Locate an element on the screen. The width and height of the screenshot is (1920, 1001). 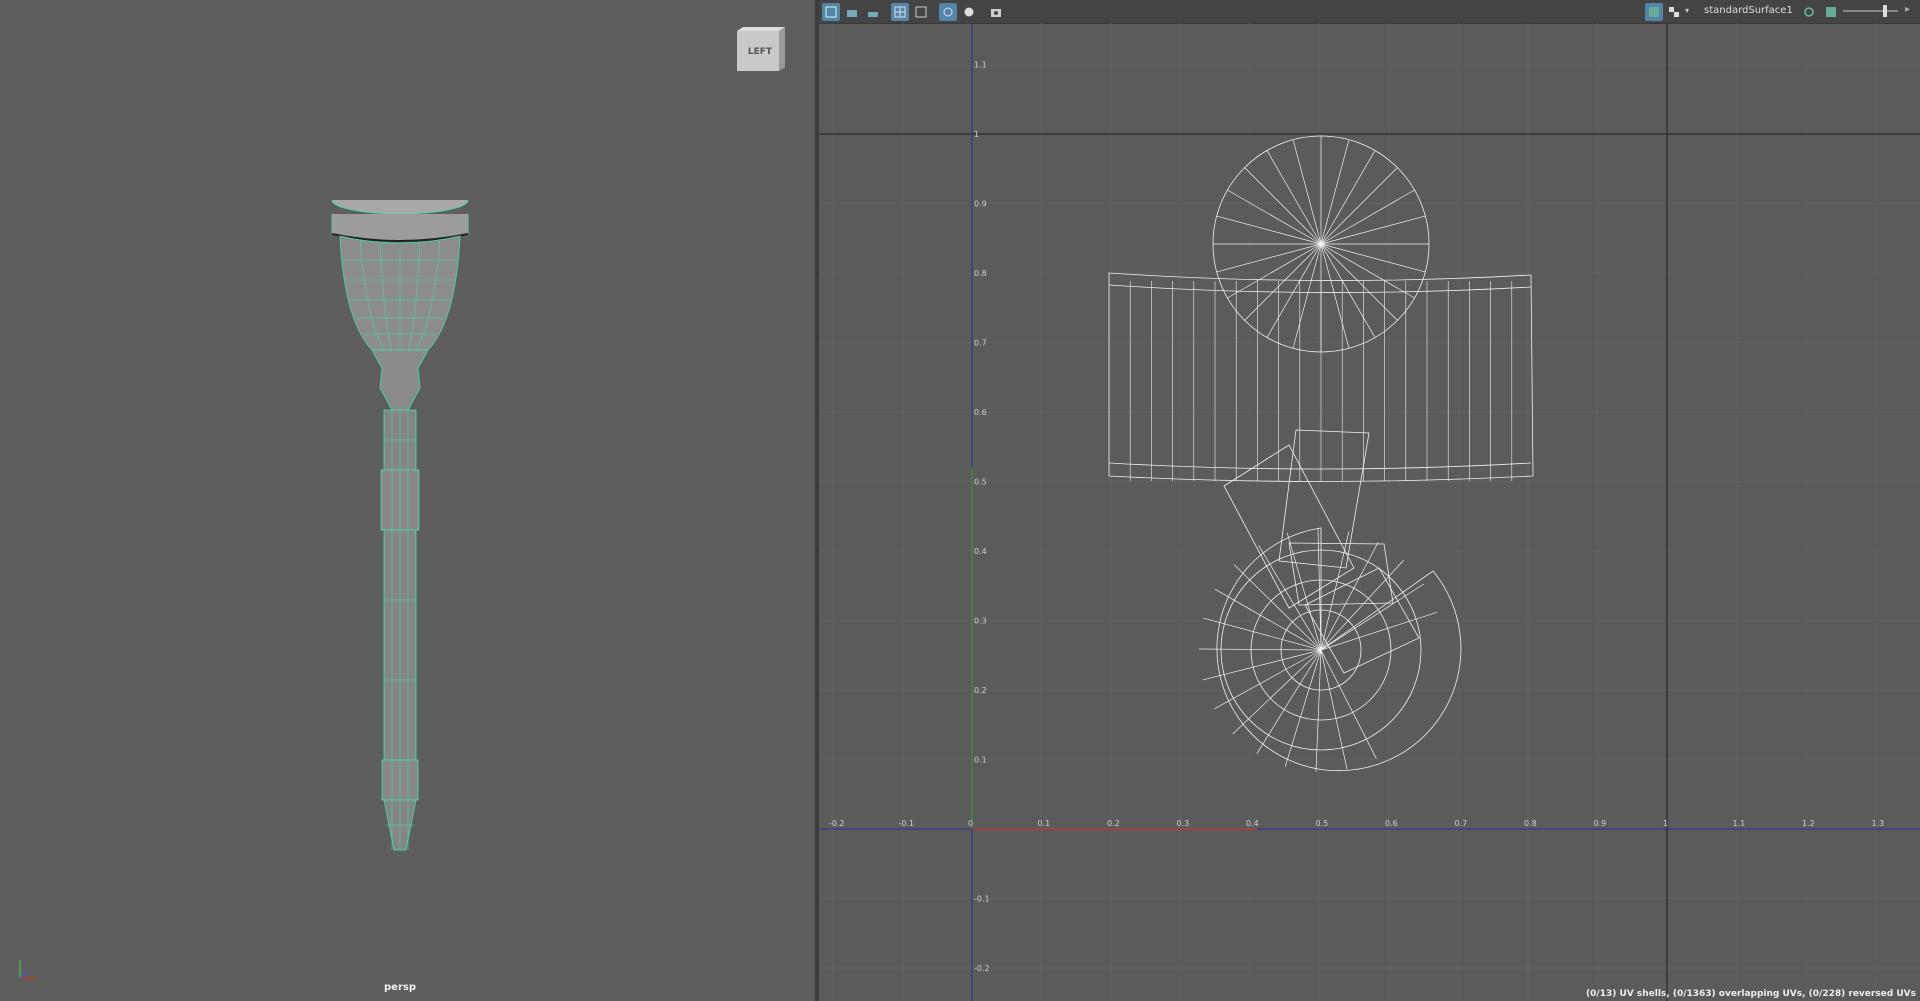
y-tick-label: 0.5 is located at coordinates (980, 482).